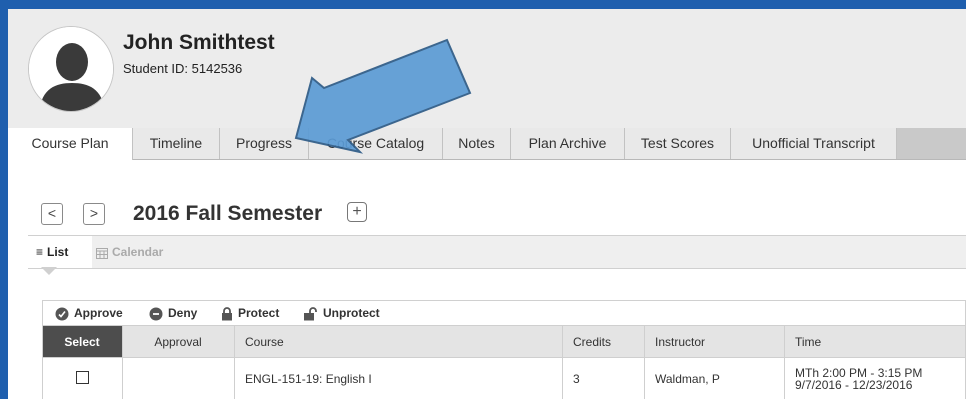 The image size is (966, 399). I want to click on action-toolbar: Approve Deny Protect Unprotect, so click(504, 312).